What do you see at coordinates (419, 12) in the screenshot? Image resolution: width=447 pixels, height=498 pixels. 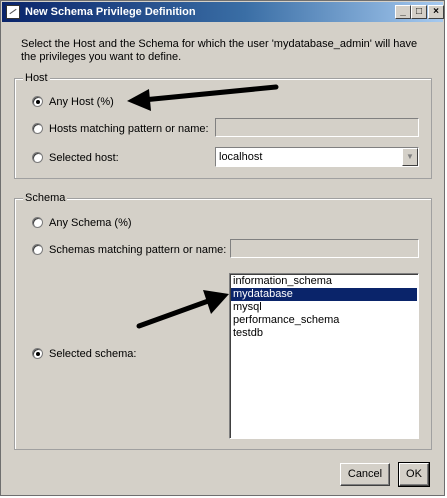 I see `maximize-button: □` at bounding box center [419, 12].